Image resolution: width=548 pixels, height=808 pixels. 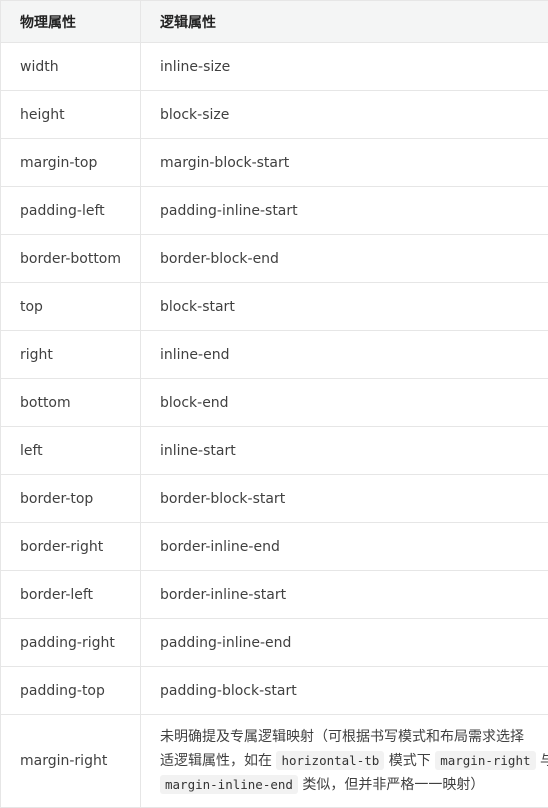 I want to click on physical-cell: right, so click(x=71, y=355).